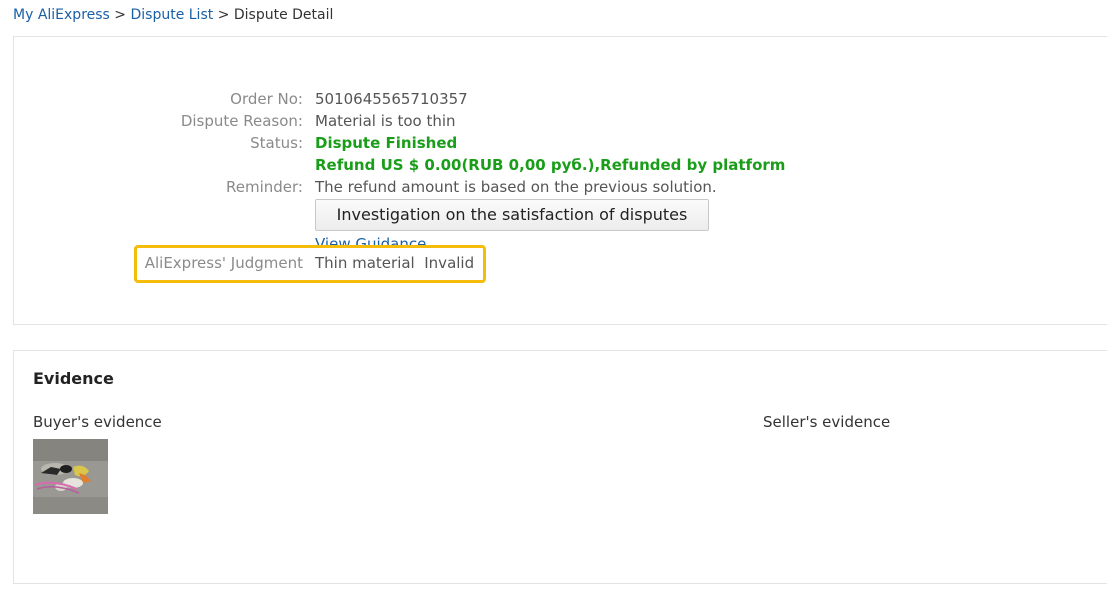  What do you see at coordinates (386, 143) in the screenshot?
I see `status-value: Dispute Finished` at bounding box center [386, 143].